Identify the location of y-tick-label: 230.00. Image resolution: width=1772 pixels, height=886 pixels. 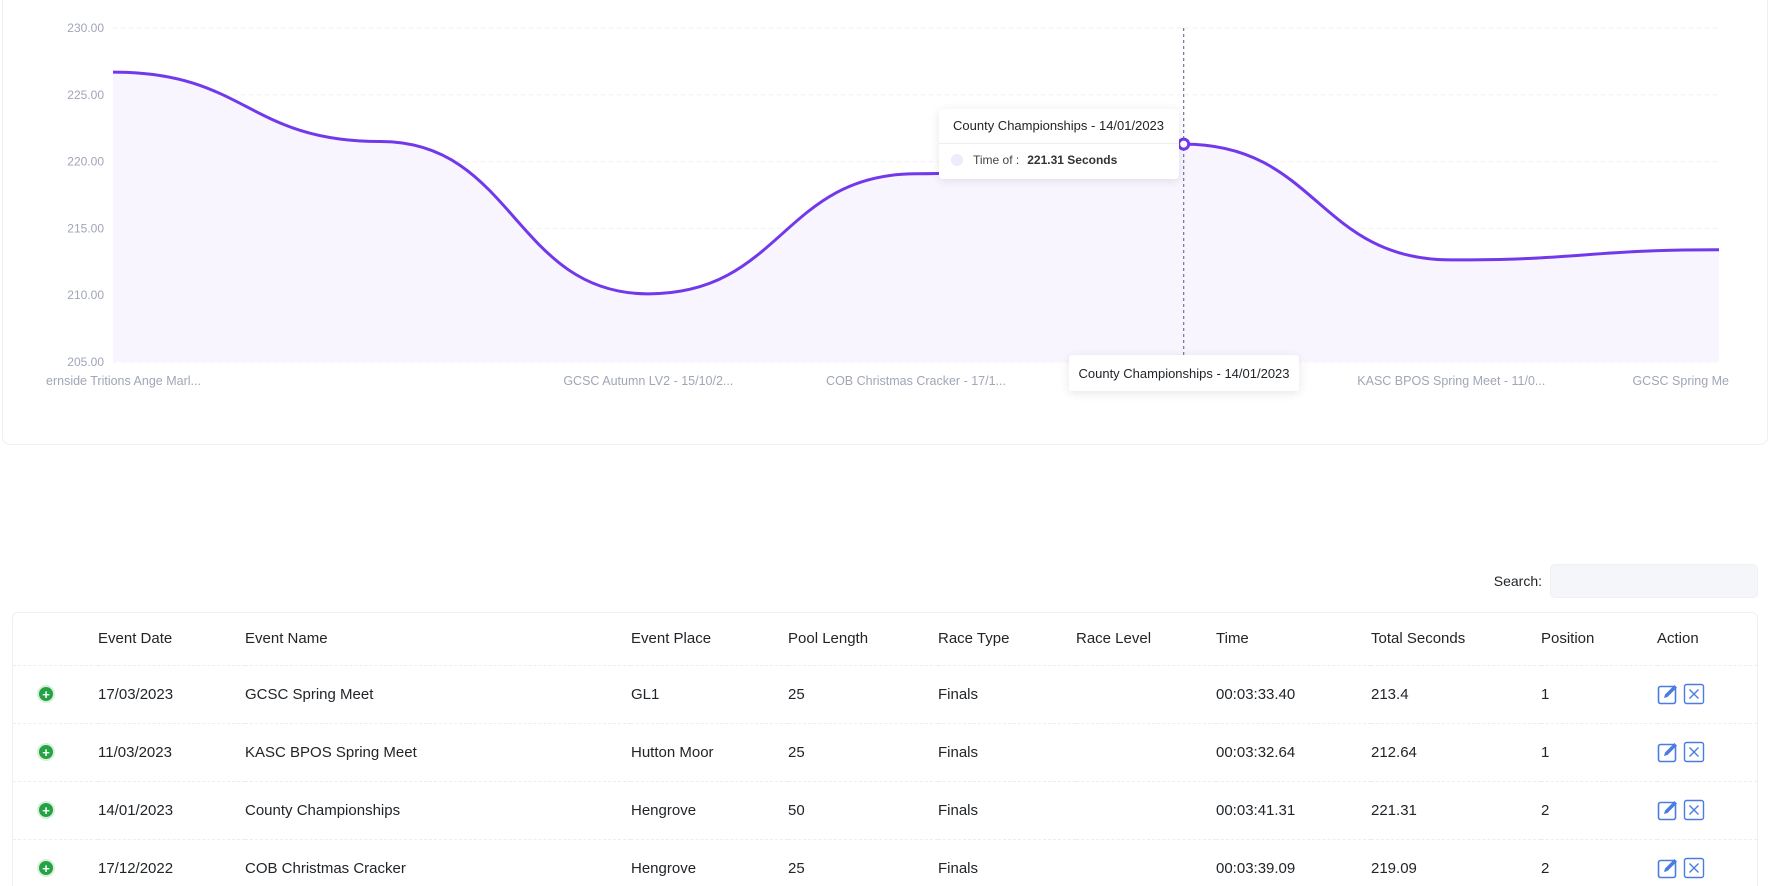
(85, 28).